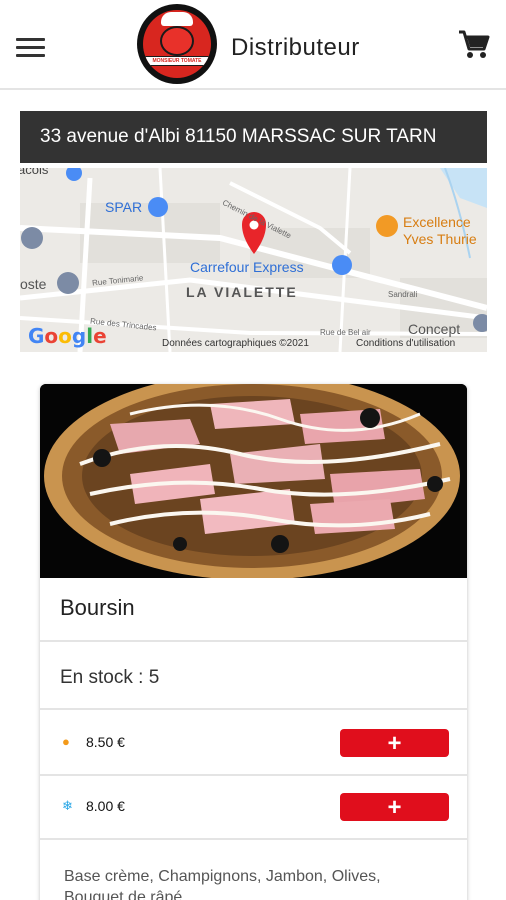 The height and width of the screenshot is (900, 506). Describe the element at coordinates (295, 47) in the screenshot. I see `page-title: Distributeur` at that location.